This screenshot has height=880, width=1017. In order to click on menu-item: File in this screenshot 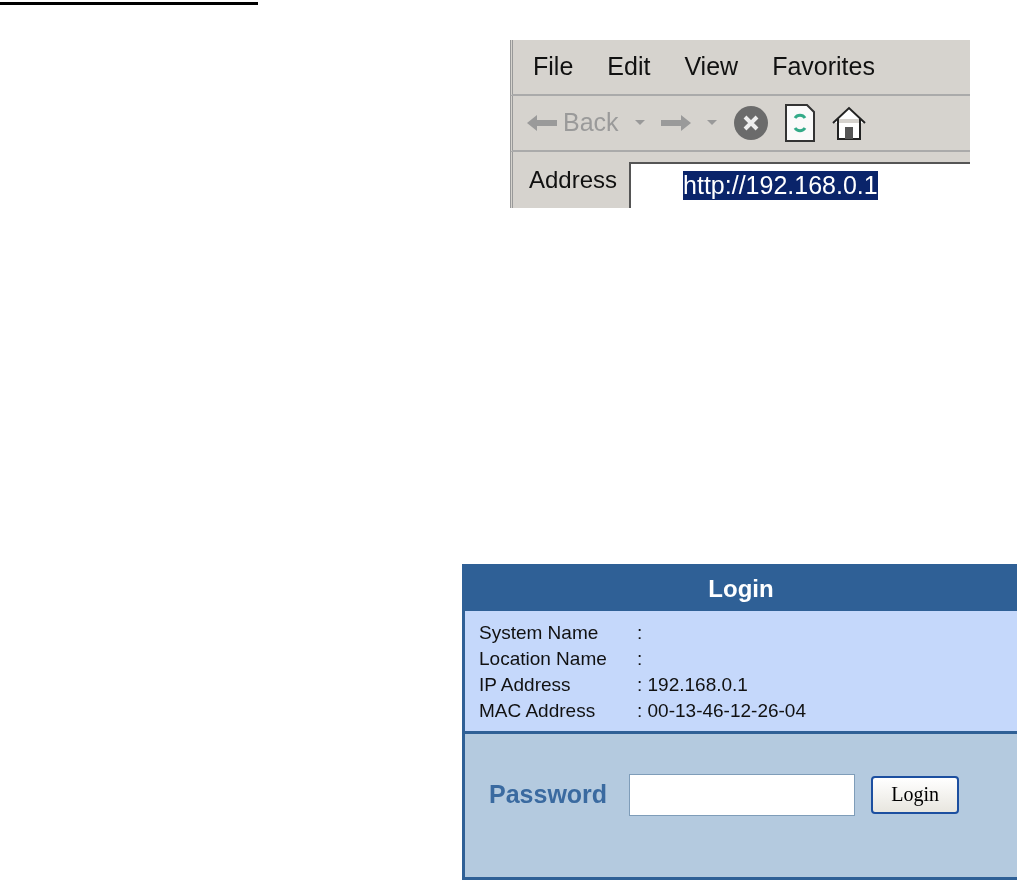, I will do `click(553, 67)`.